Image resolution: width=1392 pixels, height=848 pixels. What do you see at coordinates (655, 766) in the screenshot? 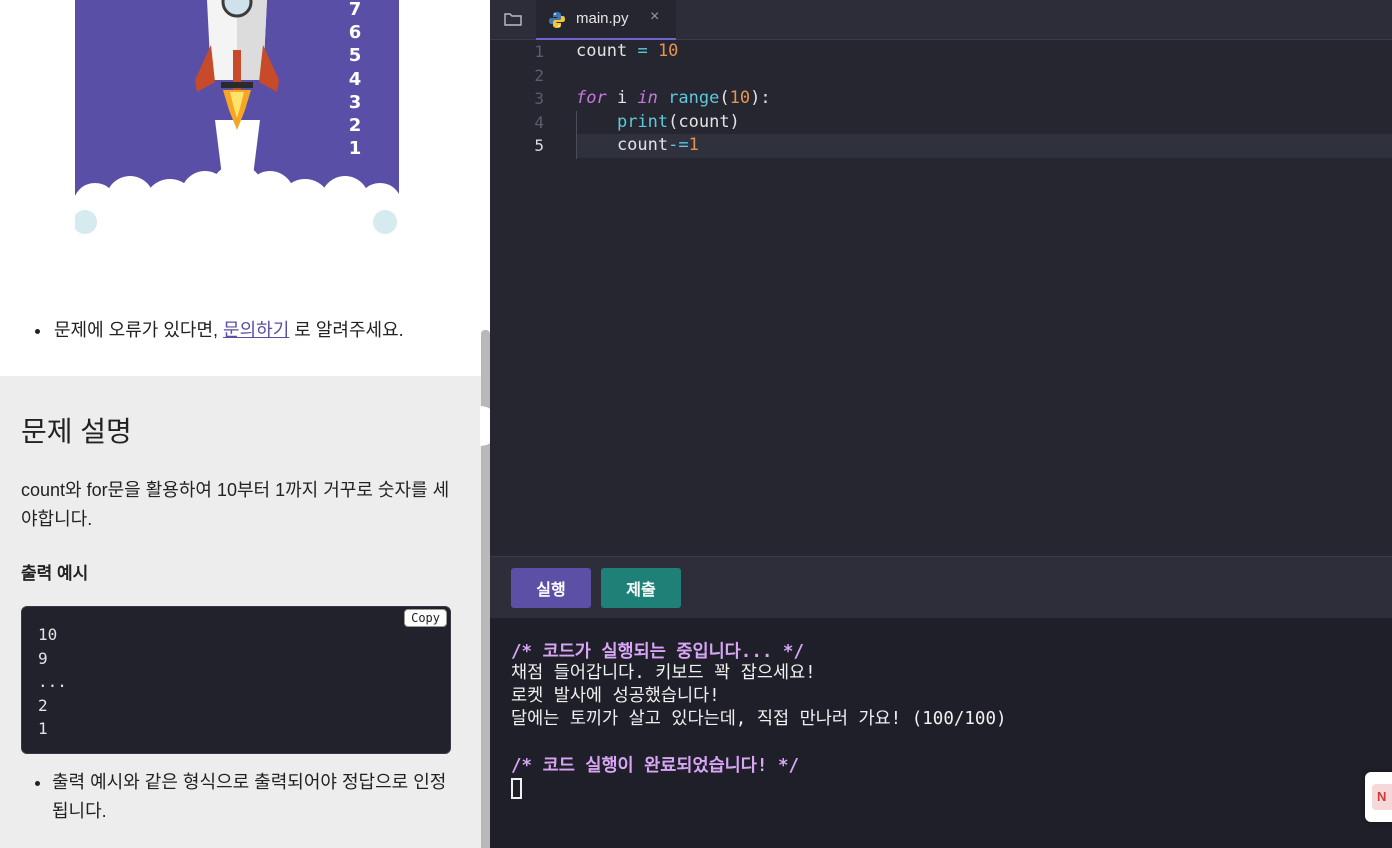
I see `terminal-end-comment: /* 코드 실행이 완료되었습니다! */` at bounding box center [655, 766].